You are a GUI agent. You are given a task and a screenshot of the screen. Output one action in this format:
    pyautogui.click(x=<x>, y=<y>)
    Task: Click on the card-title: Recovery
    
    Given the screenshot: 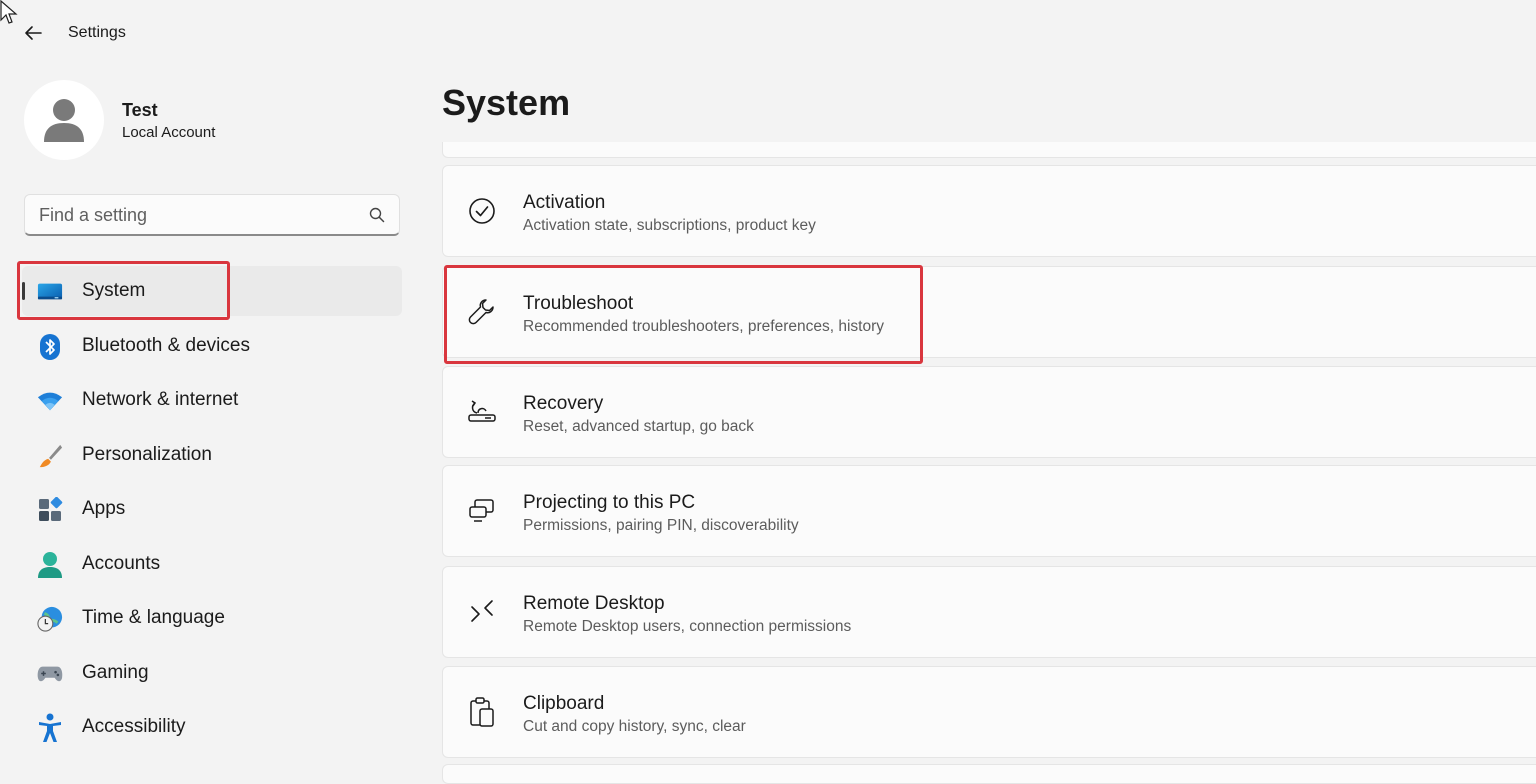 What is the action you would take?
    pyautogui.click(x=563, y=403)
    